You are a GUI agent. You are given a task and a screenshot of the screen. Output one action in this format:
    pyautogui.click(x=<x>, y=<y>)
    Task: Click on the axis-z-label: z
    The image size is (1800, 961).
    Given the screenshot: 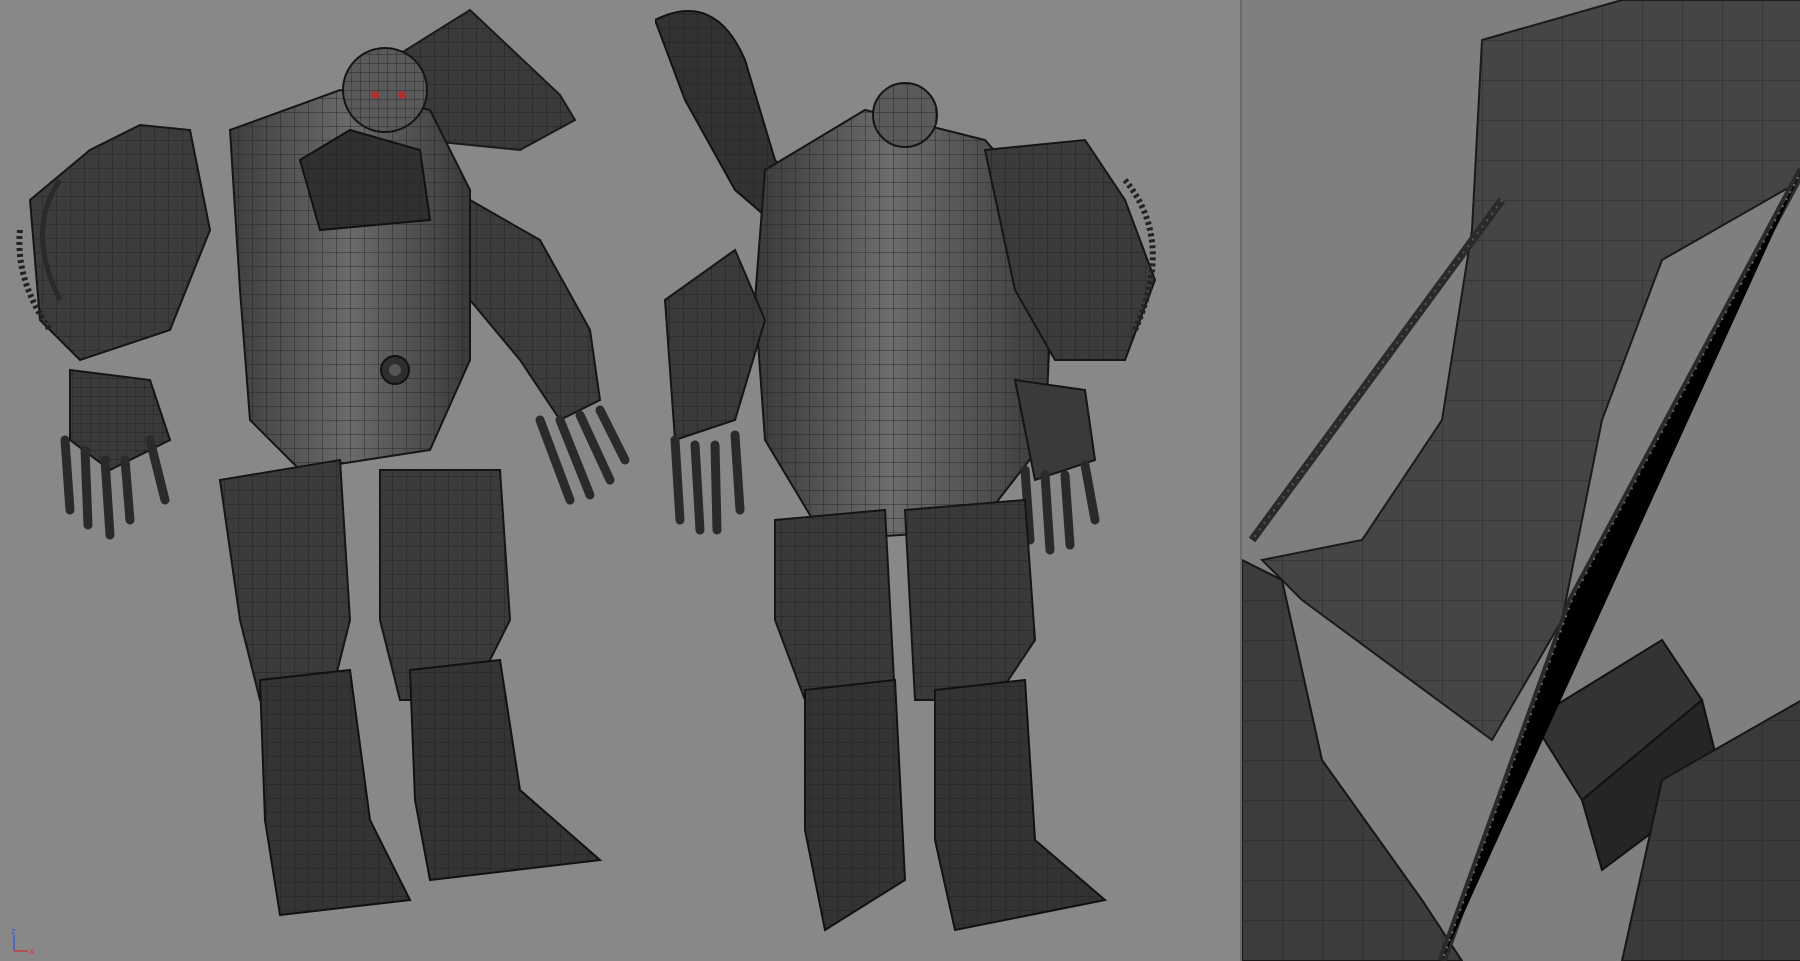 What is the action you would take?
    pyautogui.click(x=13, y=932)
    